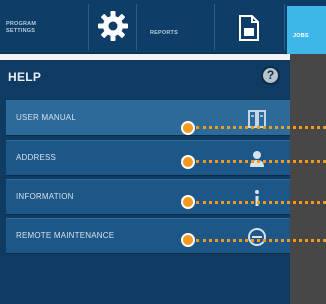 The width and height of the screenshot is (326, 304). What do you see at coordinates (164, 33) in the screenshot?
I see `reports-label: REPORTS` at bounding box center [164, 33].